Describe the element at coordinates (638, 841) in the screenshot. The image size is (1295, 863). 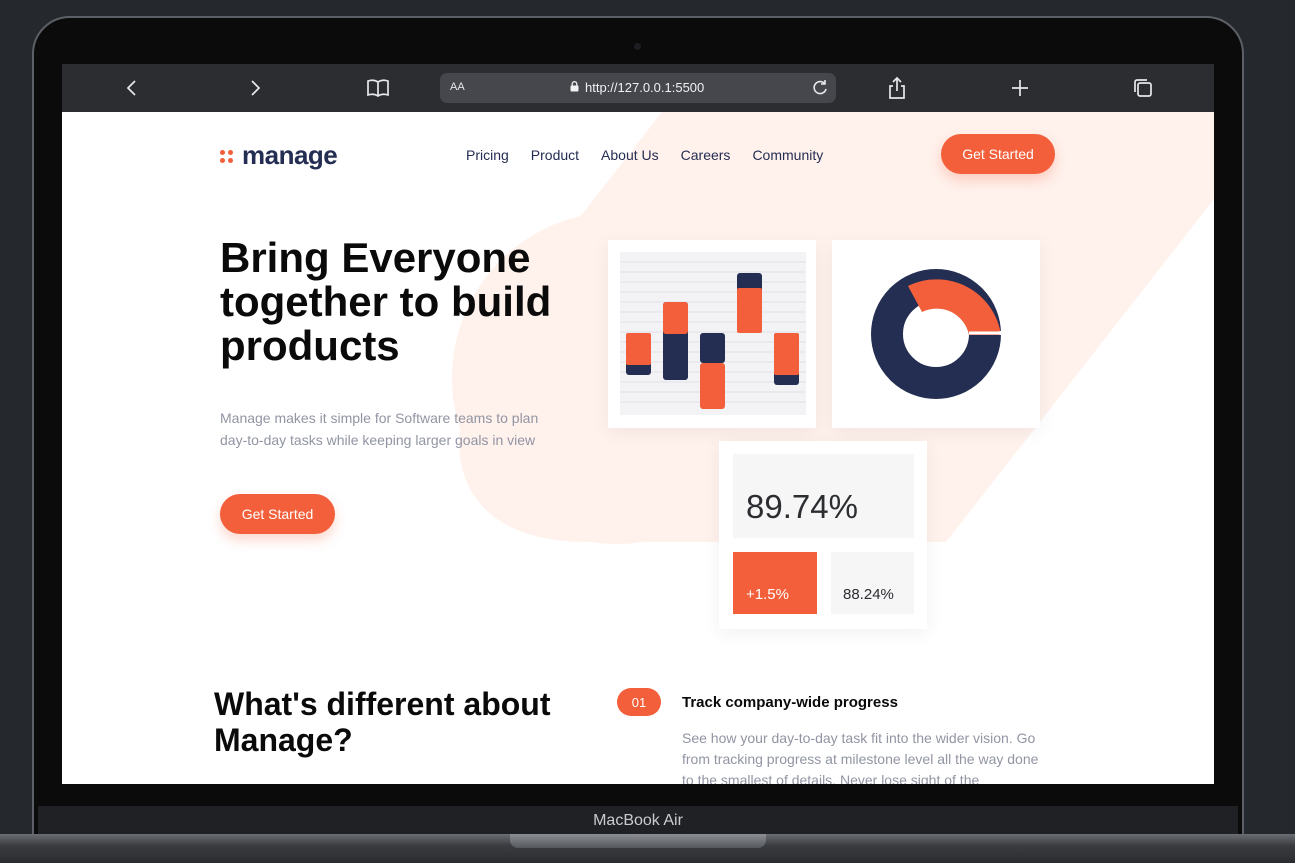
I see `laptop-notch` at that location.